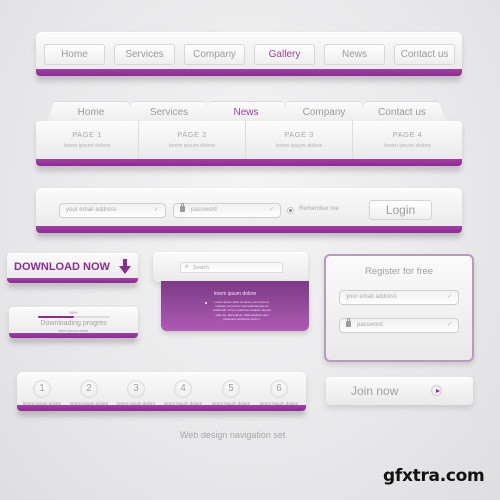 The image size is (500, 500). Describe the element at coordinates (231, 389) in the screenshot. I see `step-number: 5` at that location.